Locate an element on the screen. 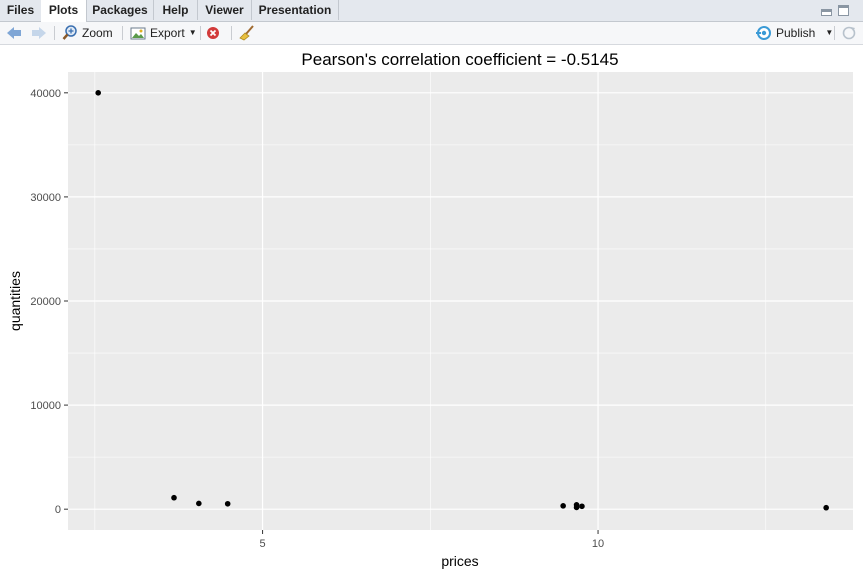 The height and width of the screenshot is (580, 863). broom-icon is located at coordinates (246, 33).